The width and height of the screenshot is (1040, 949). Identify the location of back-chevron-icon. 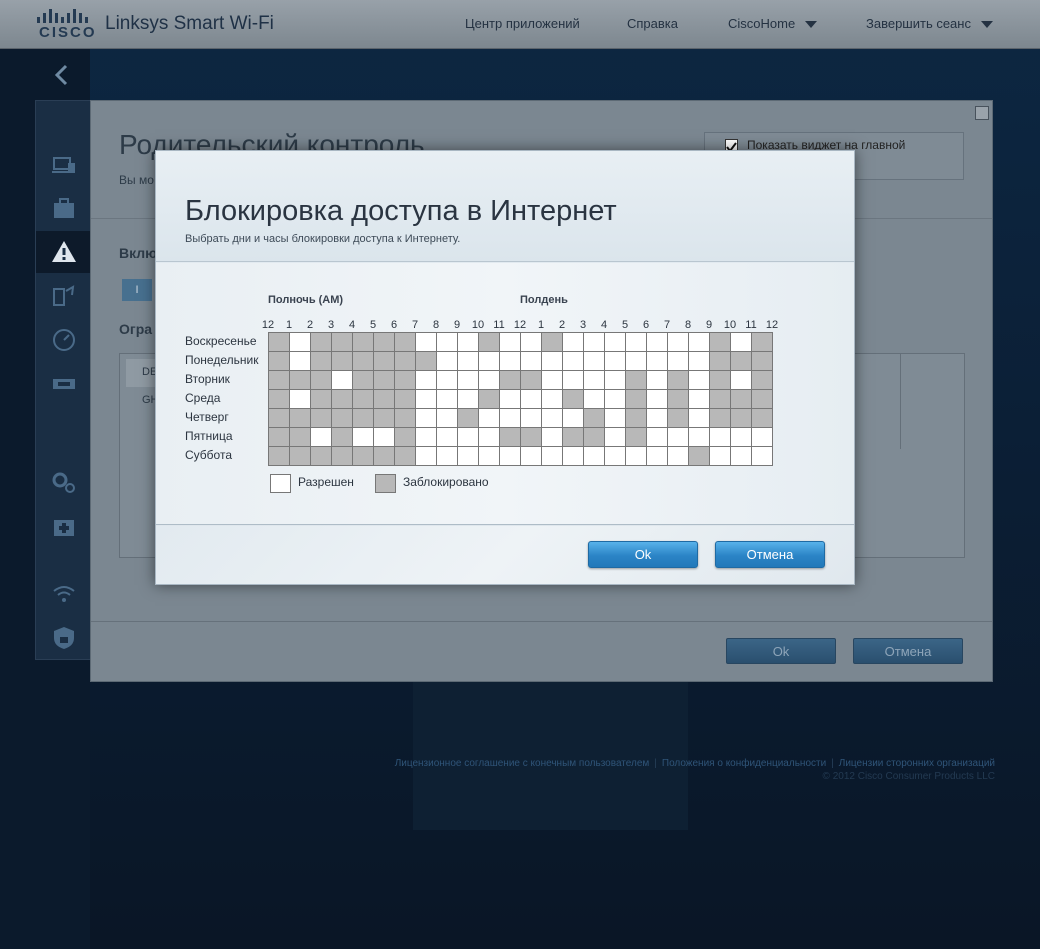
(62, 75).